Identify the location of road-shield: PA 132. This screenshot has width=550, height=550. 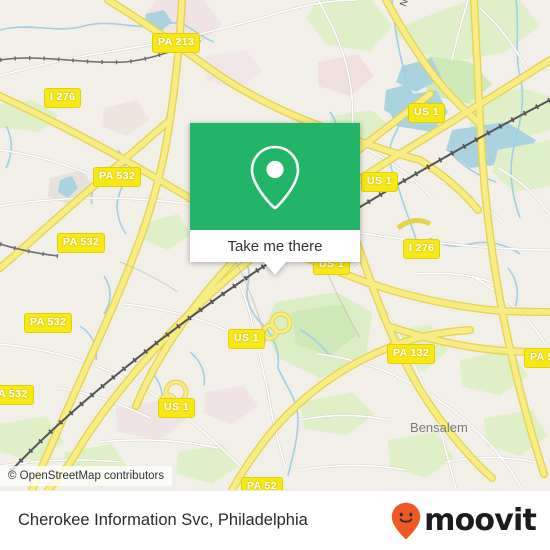
(411, 354).